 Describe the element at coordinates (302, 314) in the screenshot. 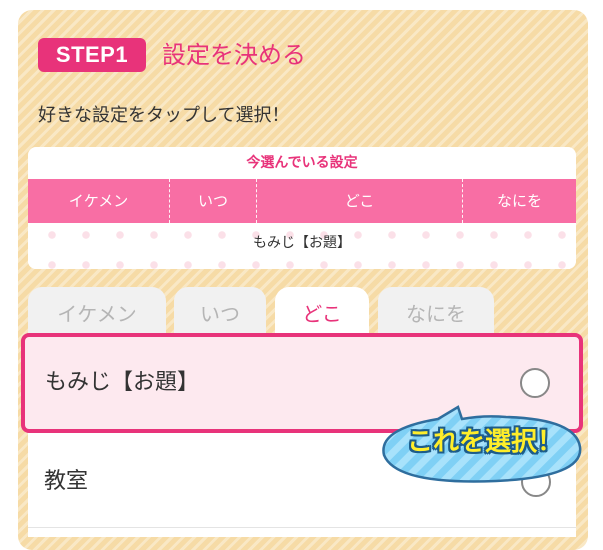

I see `category-tabs: イケメン いつ どこ なにを` at that location.